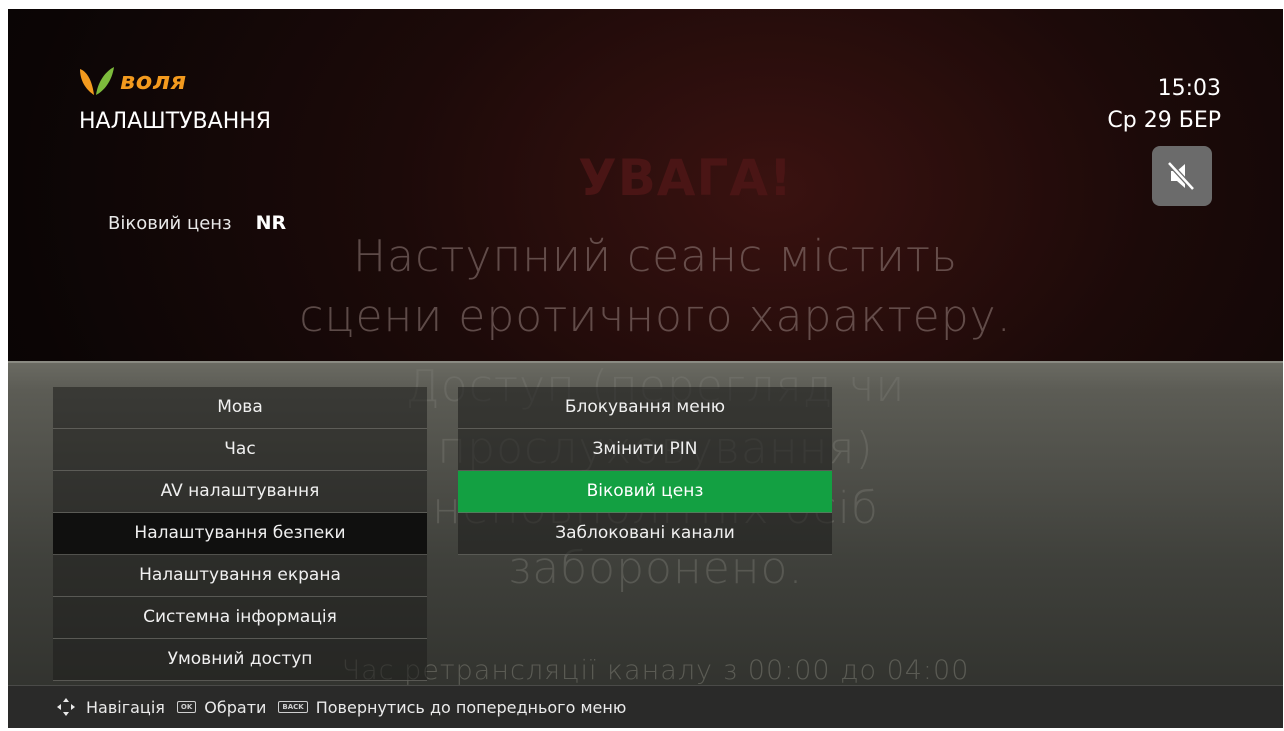  Describe the element at coordinates (271, 223) in the screenshot. I see `setting-value: NR` at that location.